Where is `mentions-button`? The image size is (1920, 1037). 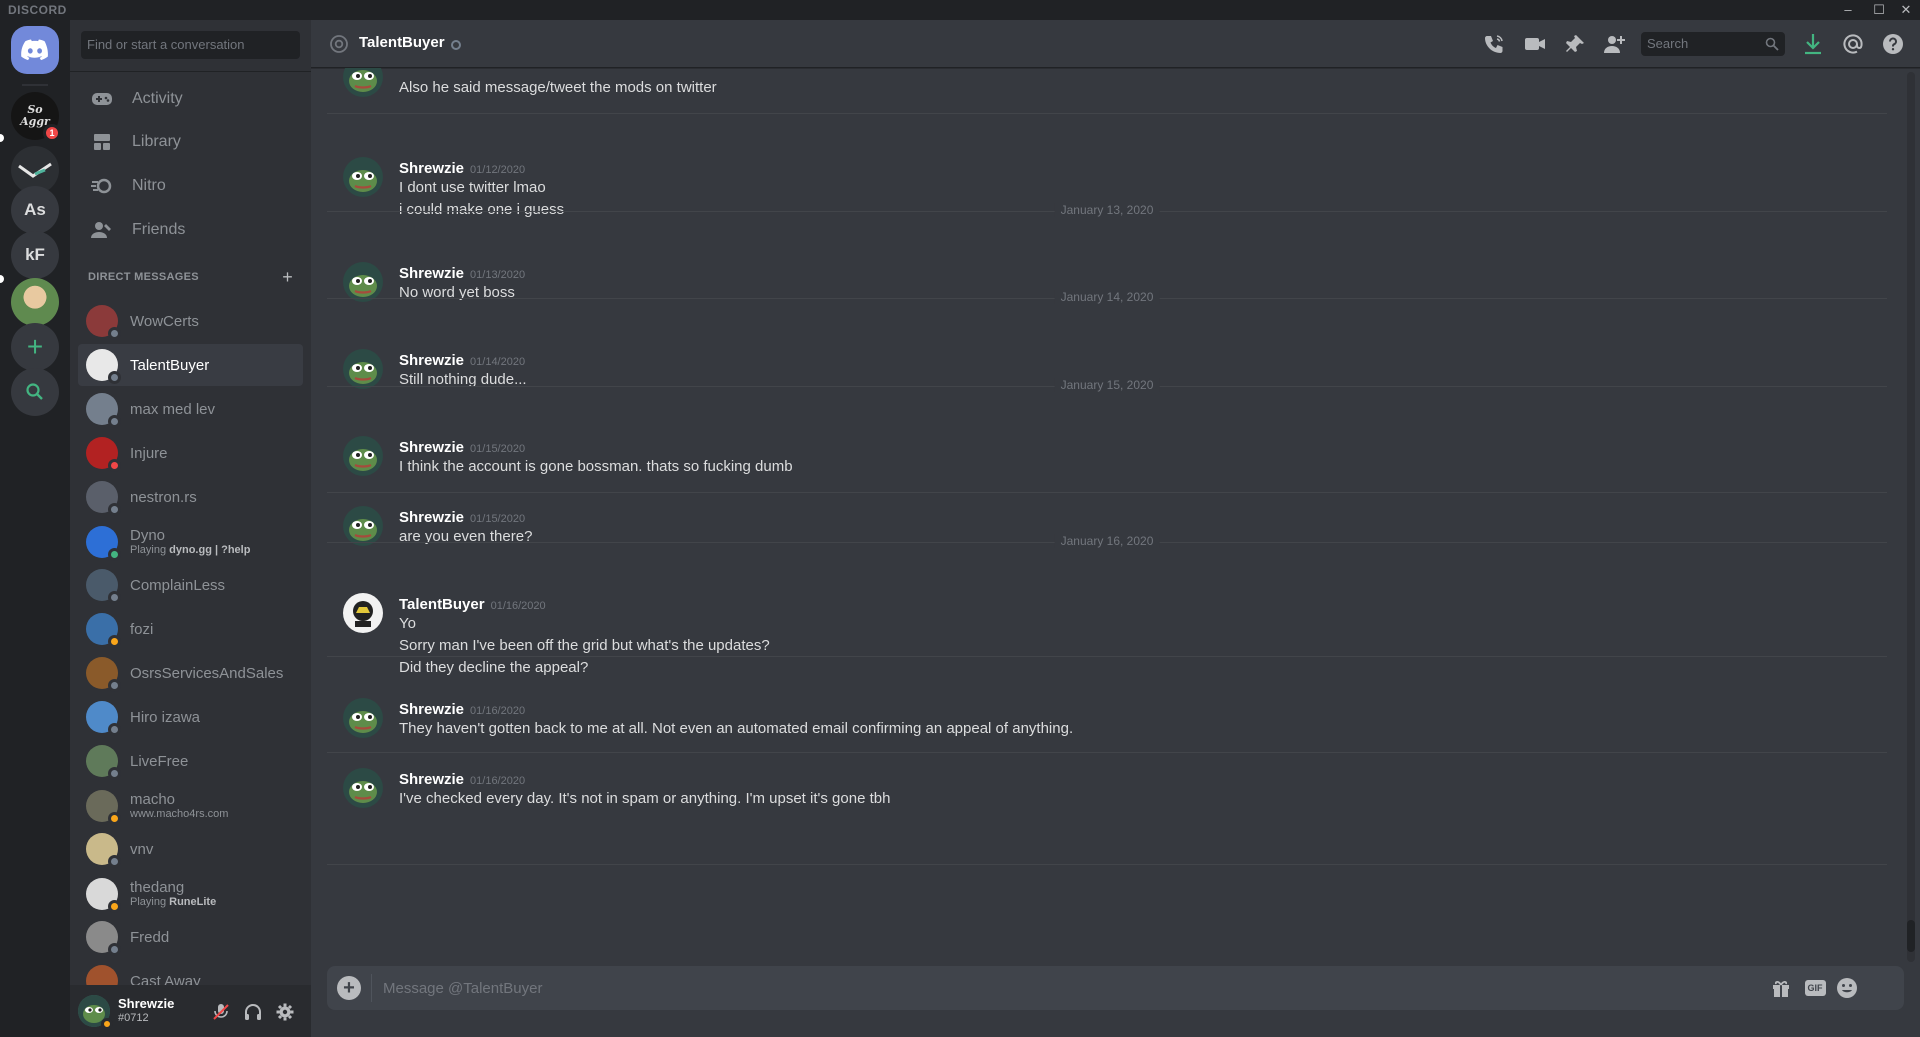
mentions-button is located at coordinates (1853, 44).